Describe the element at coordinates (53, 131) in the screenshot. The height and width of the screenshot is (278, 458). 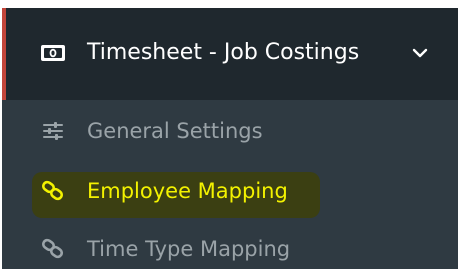
I see `sliders-icon` at that location.